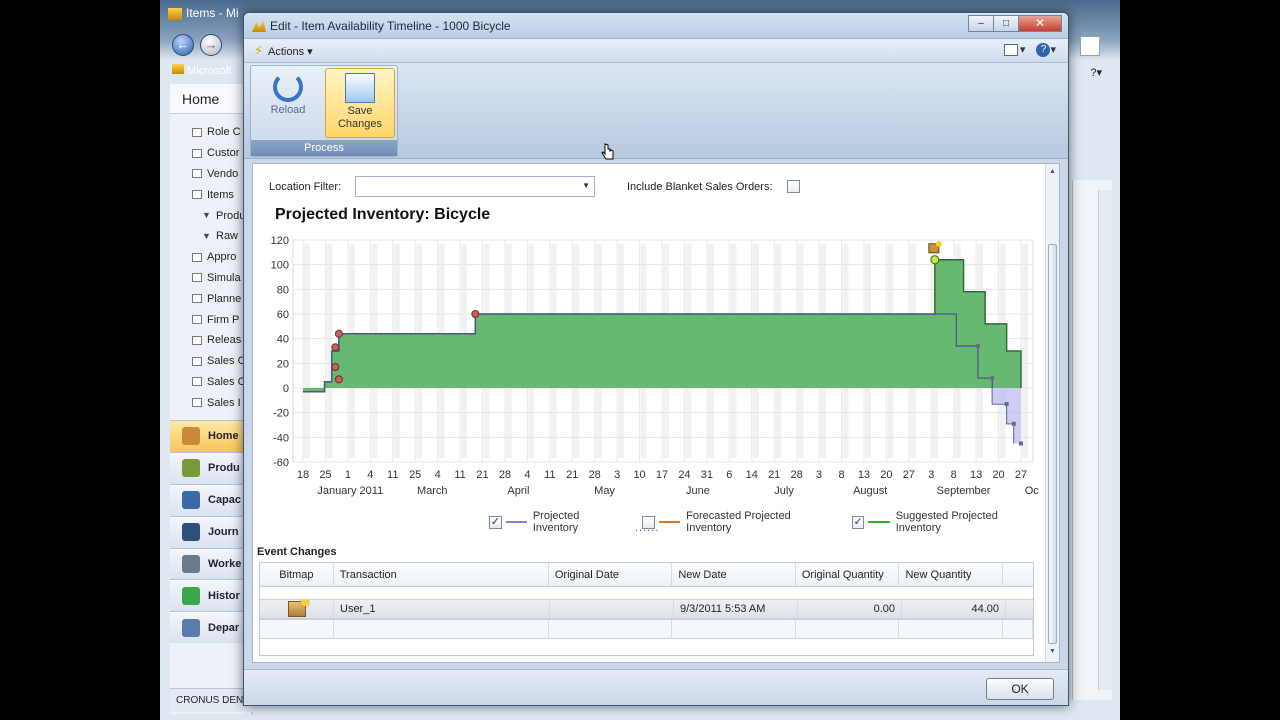 The height and width of the screenshot is (720, 1280). I want to click on minimize-button: –, so click(981, 23).